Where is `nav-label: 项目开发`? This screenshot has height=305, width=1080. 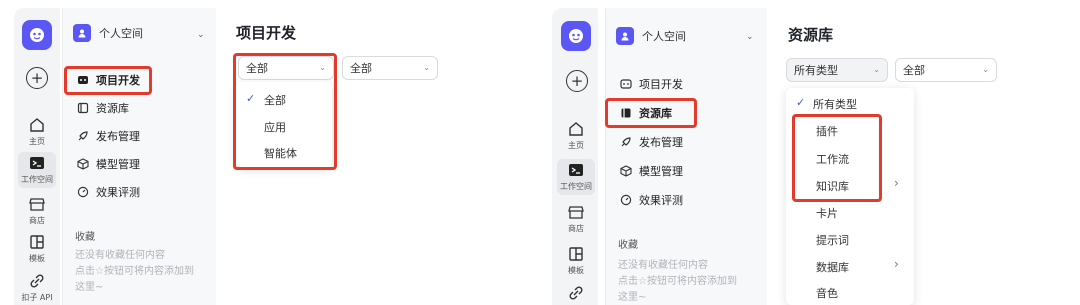 nav-label: 项目开发 is located at coordinates (661, 84).